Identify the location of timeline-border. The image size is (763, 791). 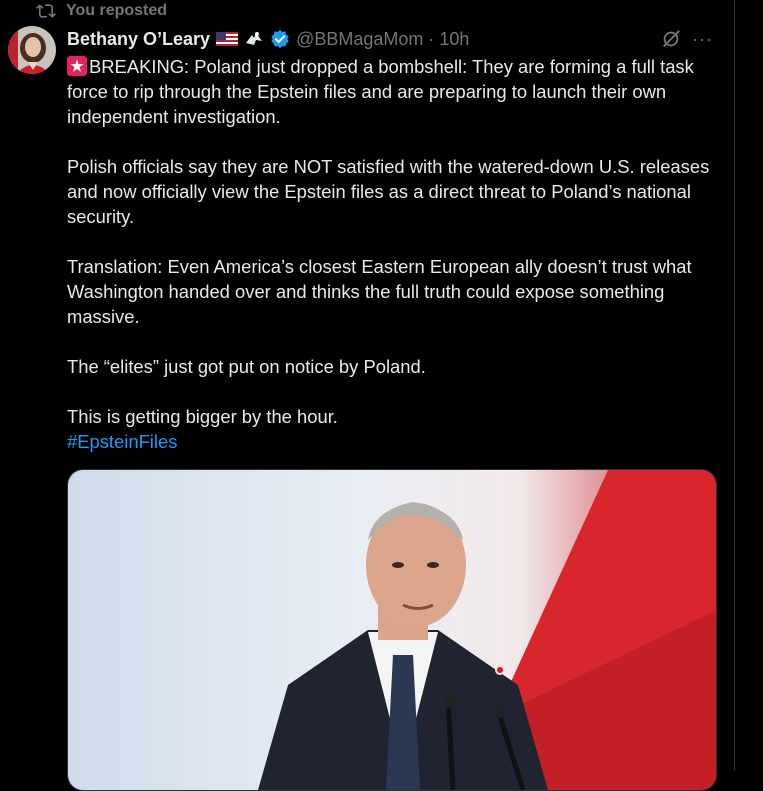
(734, 385).